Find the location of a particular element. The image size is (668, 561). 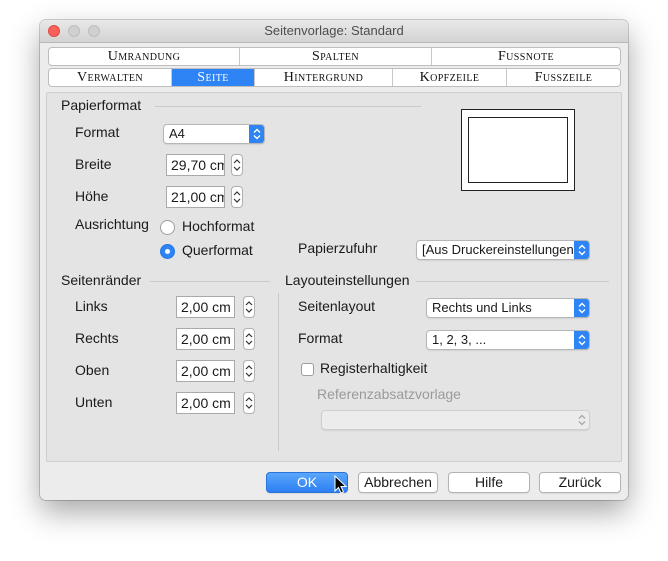

referenz-label: Referenzabsatzvorlage is located at coordinates (389, 394).